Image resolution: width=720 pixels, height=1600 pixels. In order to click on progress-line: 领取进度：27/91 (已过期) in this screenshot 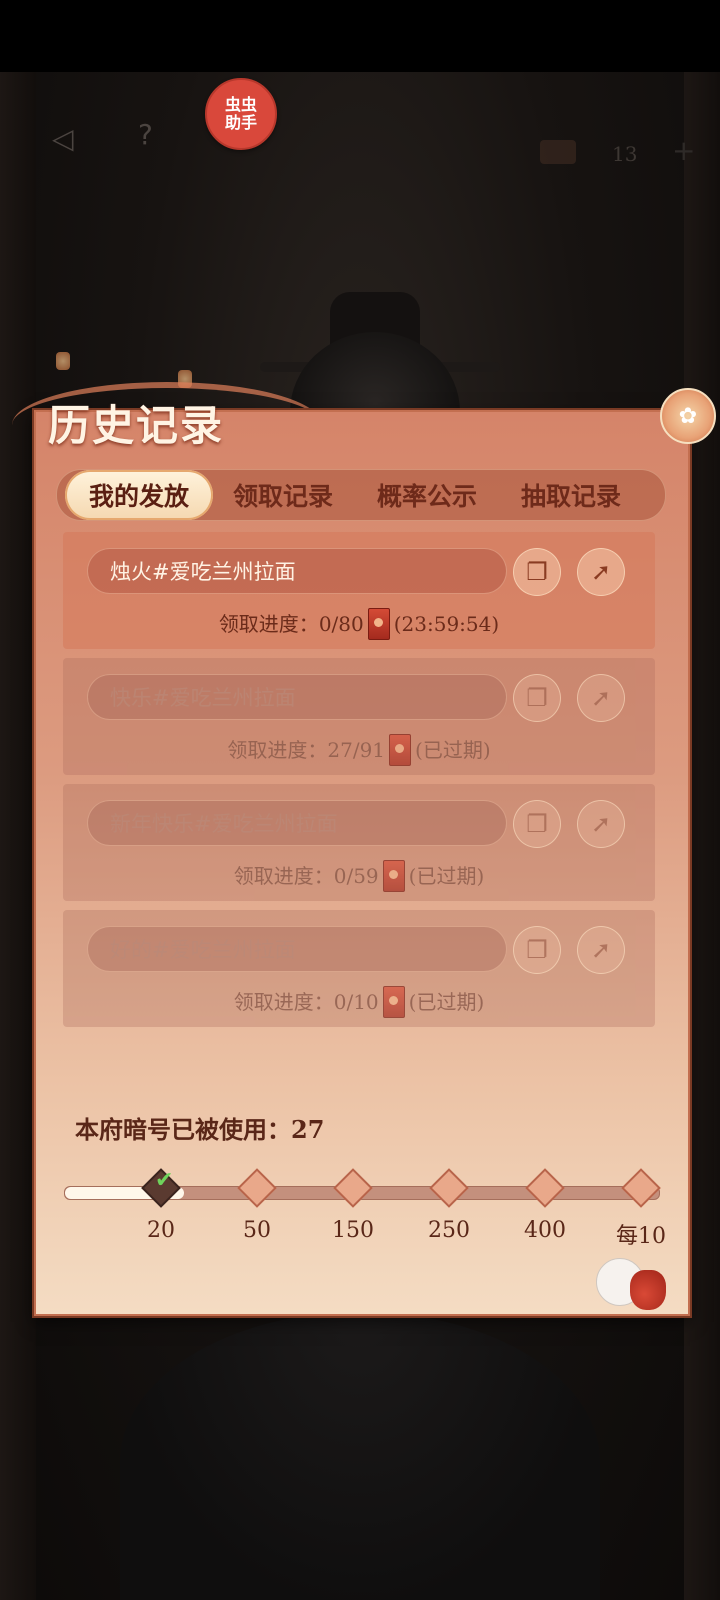, I will do `click(359, 750)`.